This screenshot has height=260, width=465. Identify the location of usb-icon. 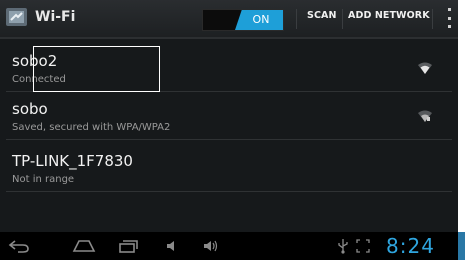
(343, 246).